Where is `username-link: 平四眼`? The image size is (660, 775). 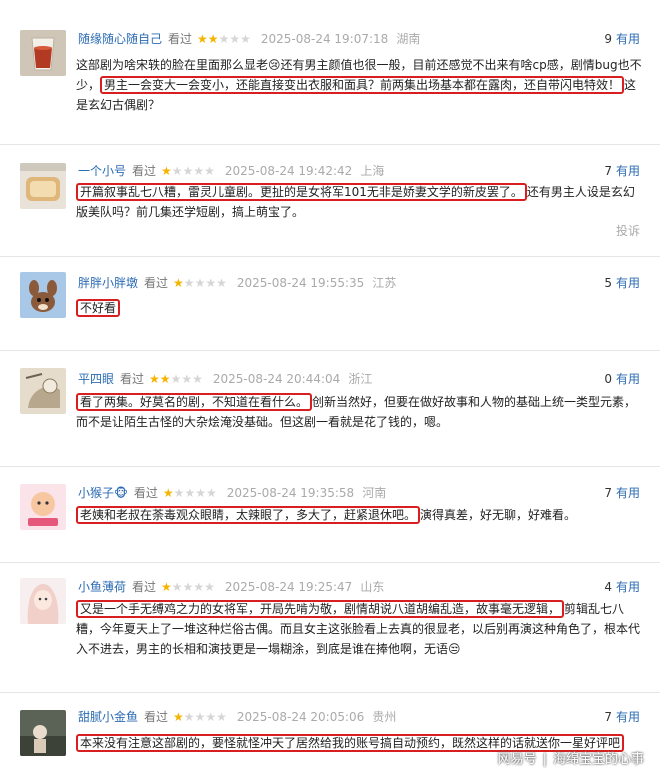 username-link: 平四眼 is located at coordinates (96, 379).